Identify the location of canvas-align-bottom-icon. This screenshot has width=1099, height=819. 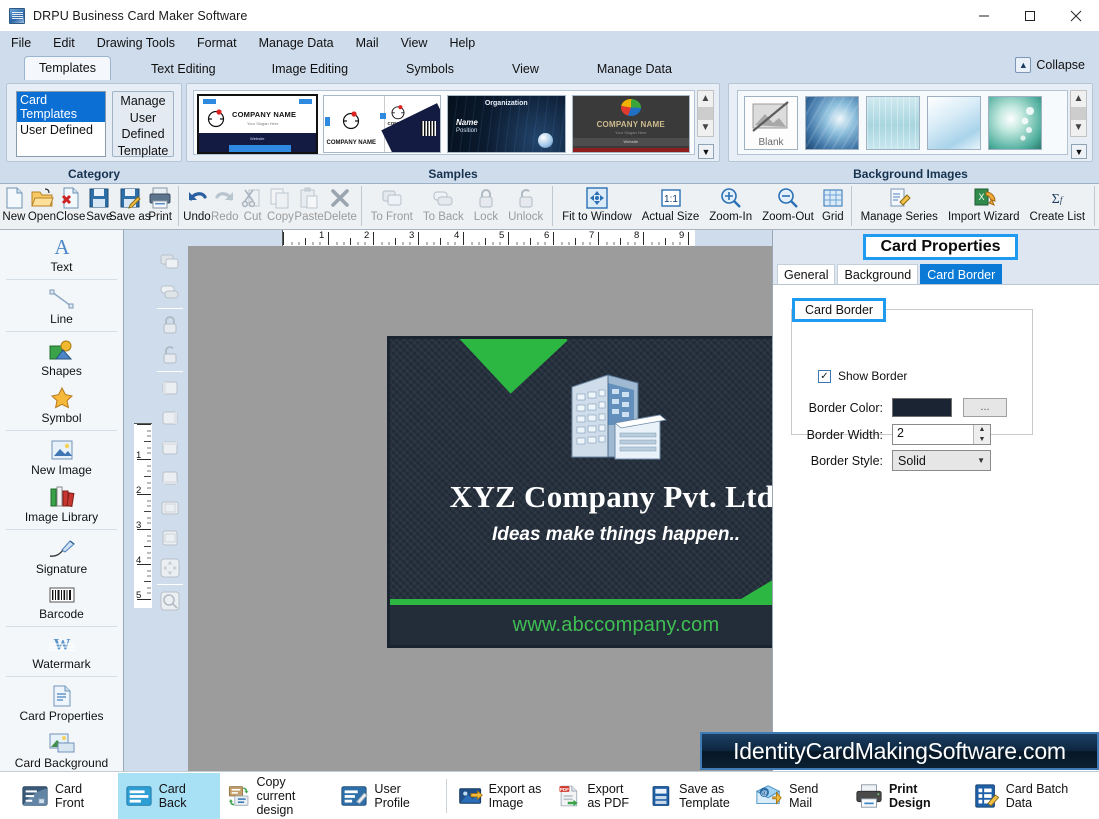
(170, 478).